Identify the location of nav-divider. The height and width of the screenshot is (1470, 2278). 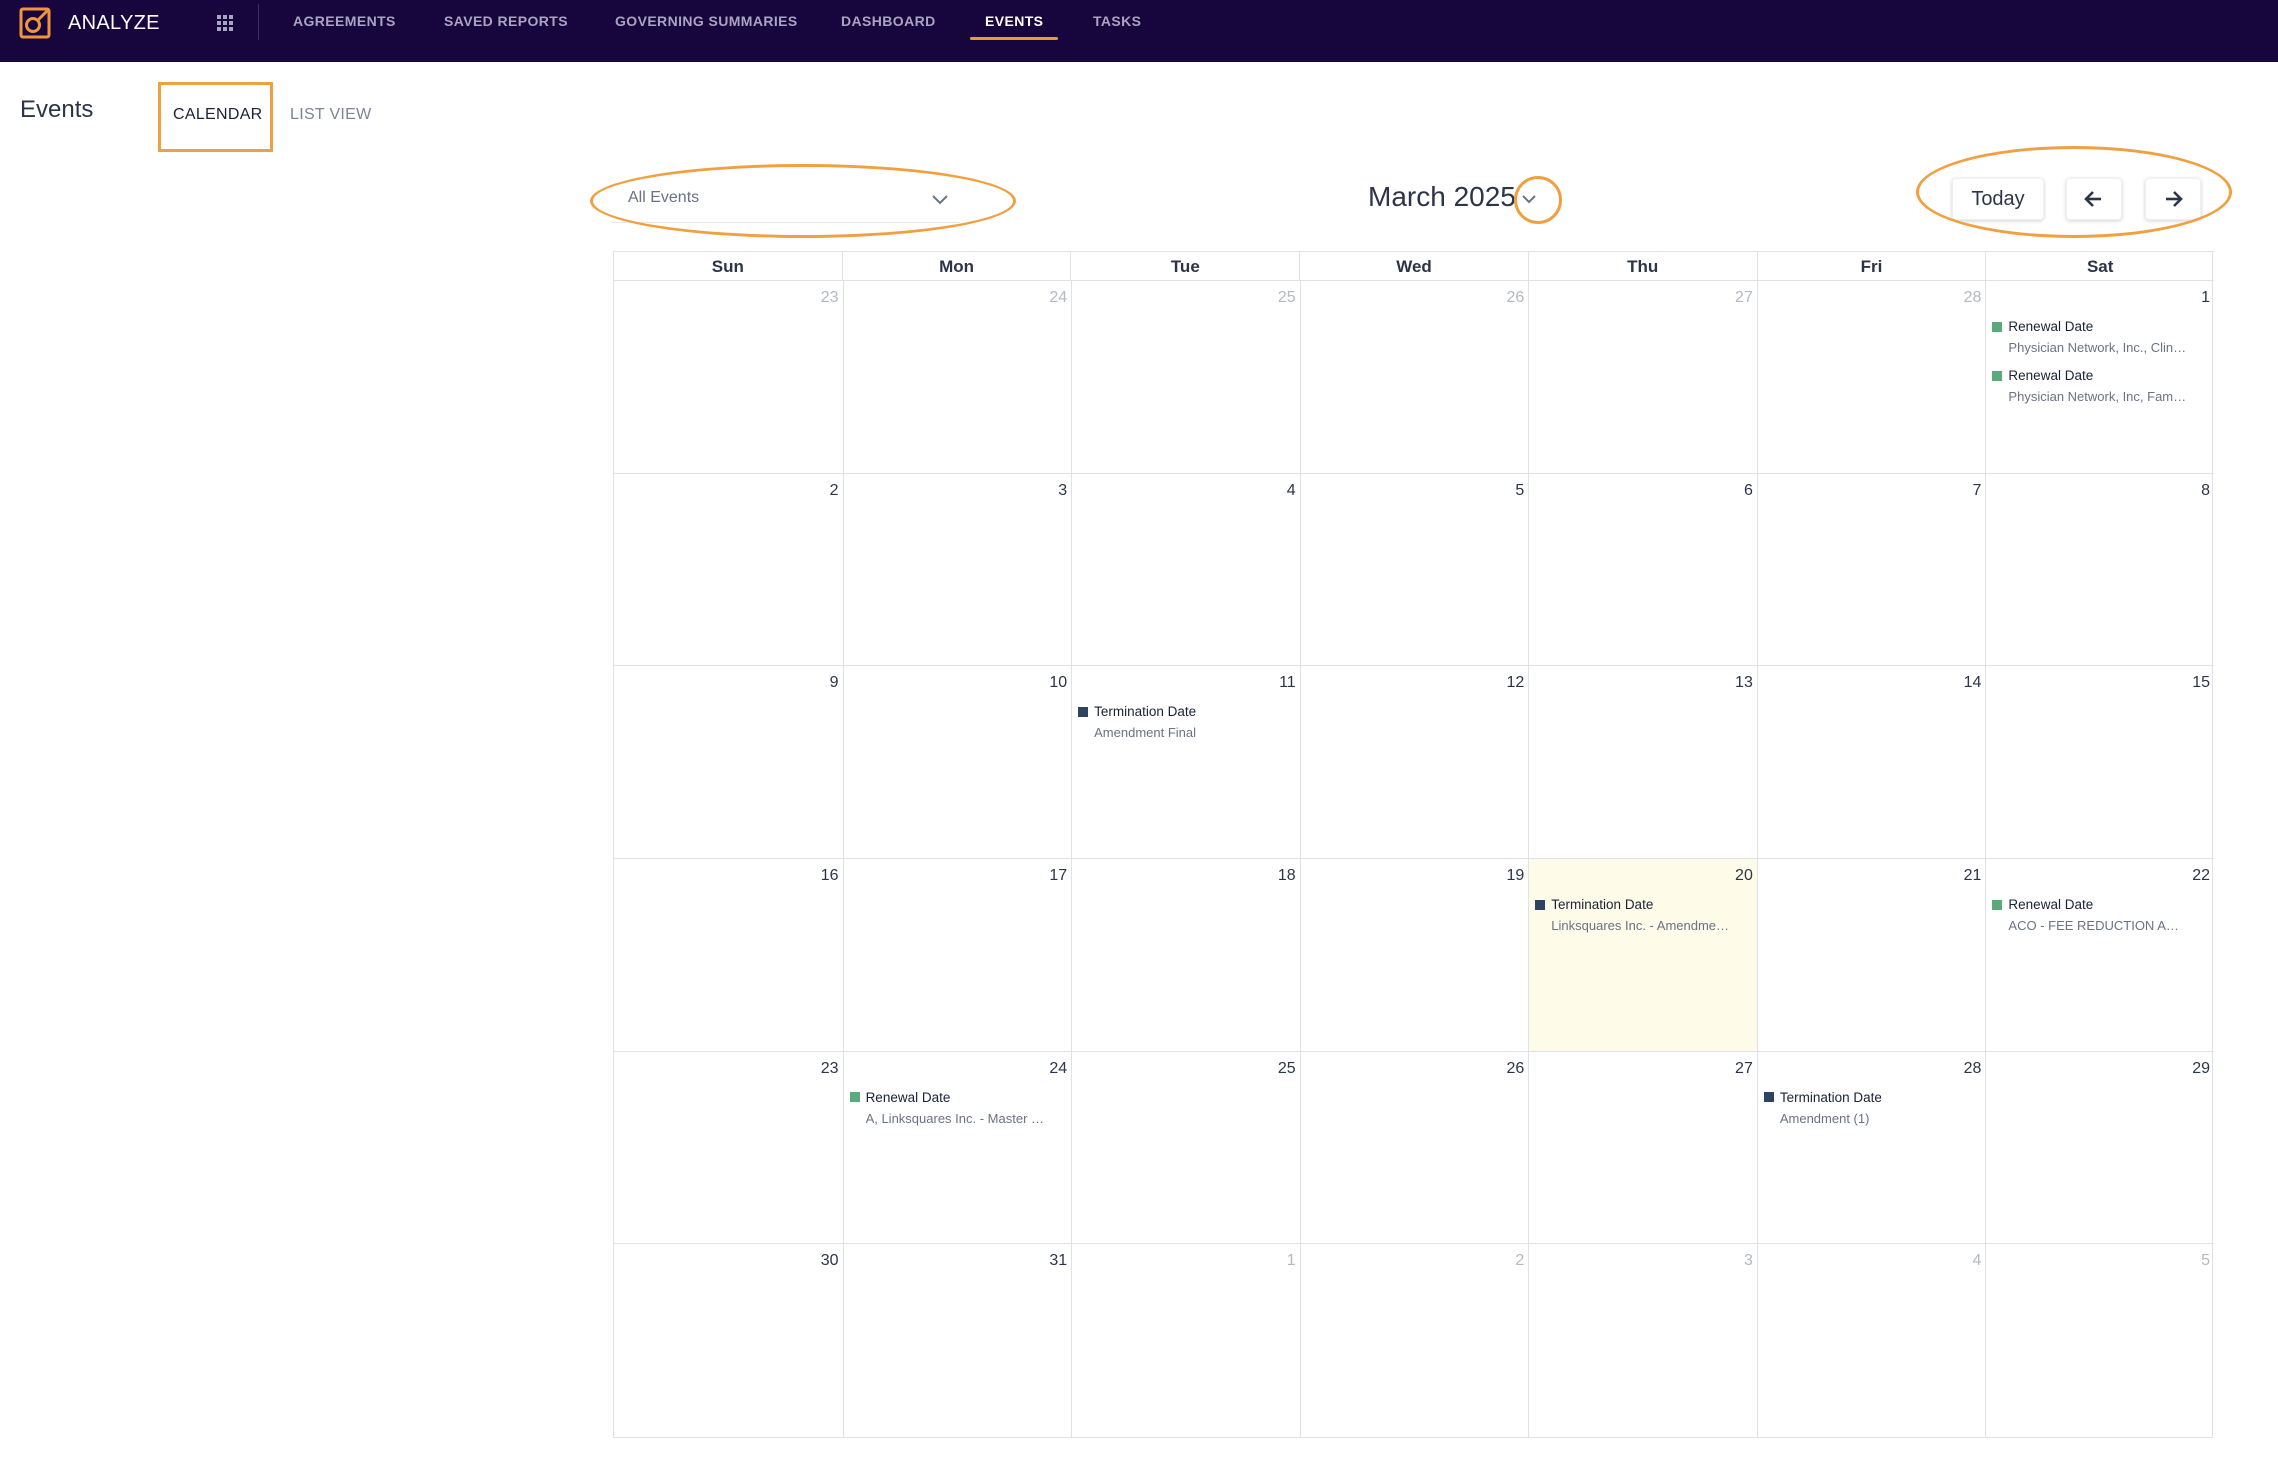
(258, 22).